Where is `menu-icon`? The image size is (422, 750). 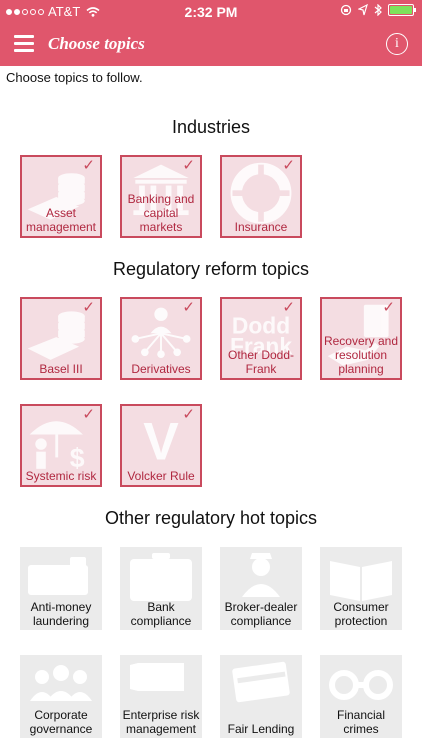
menu-icon is located at coordinates (24, 44).